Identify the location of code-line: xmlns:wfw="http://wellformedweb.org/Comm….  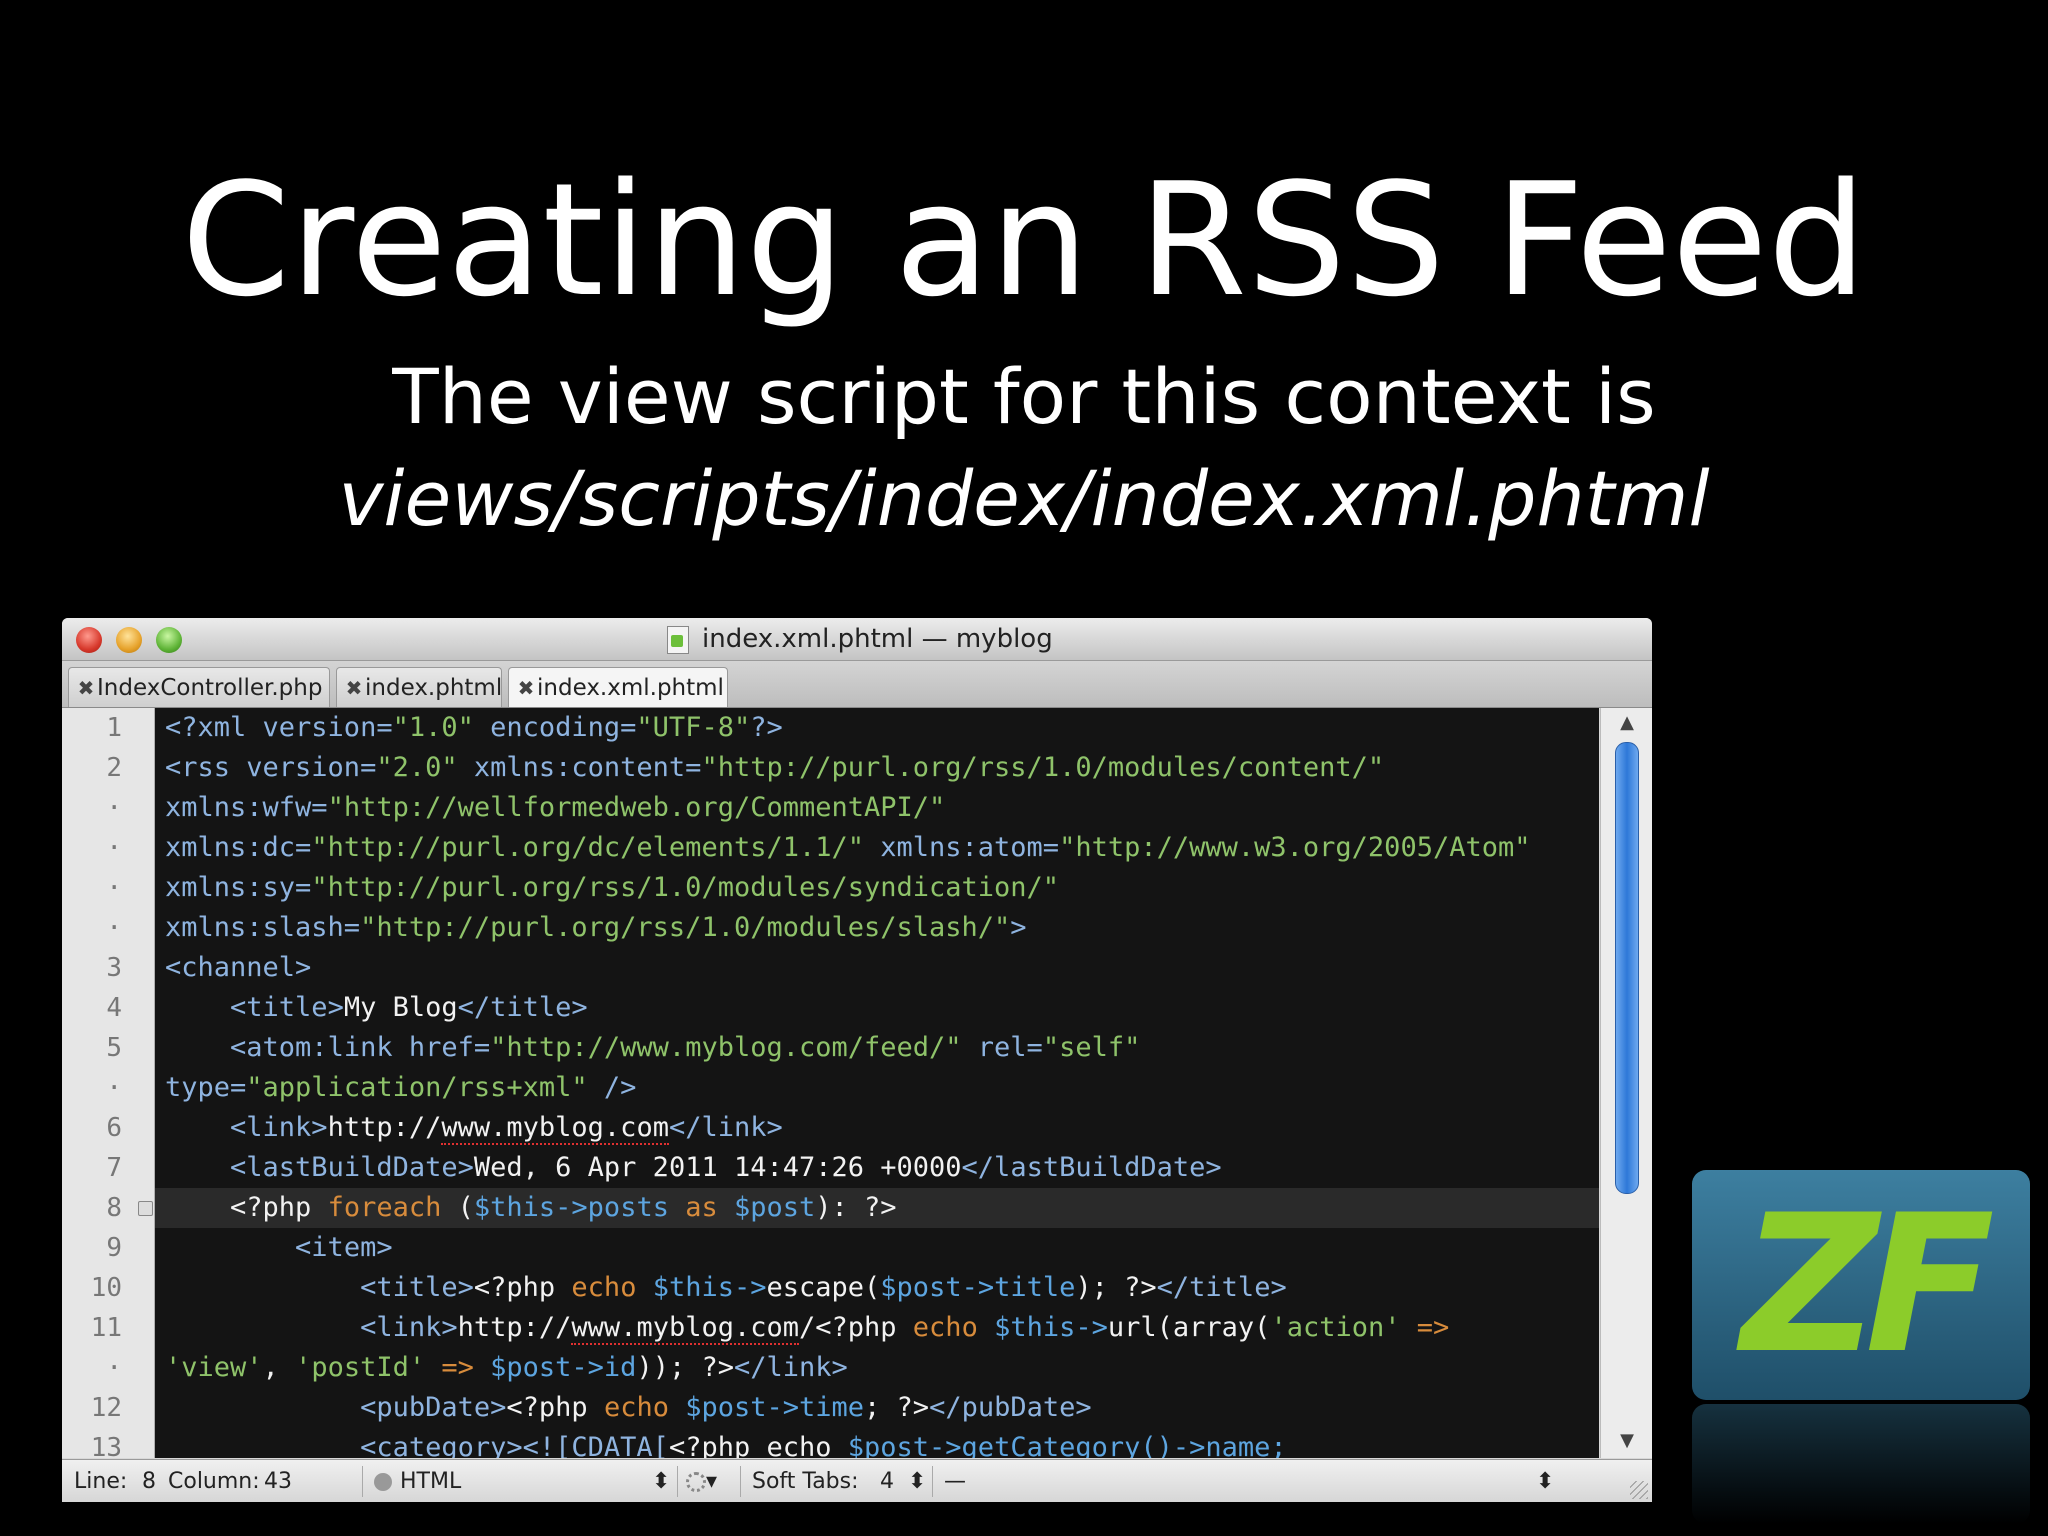
(877, 808).